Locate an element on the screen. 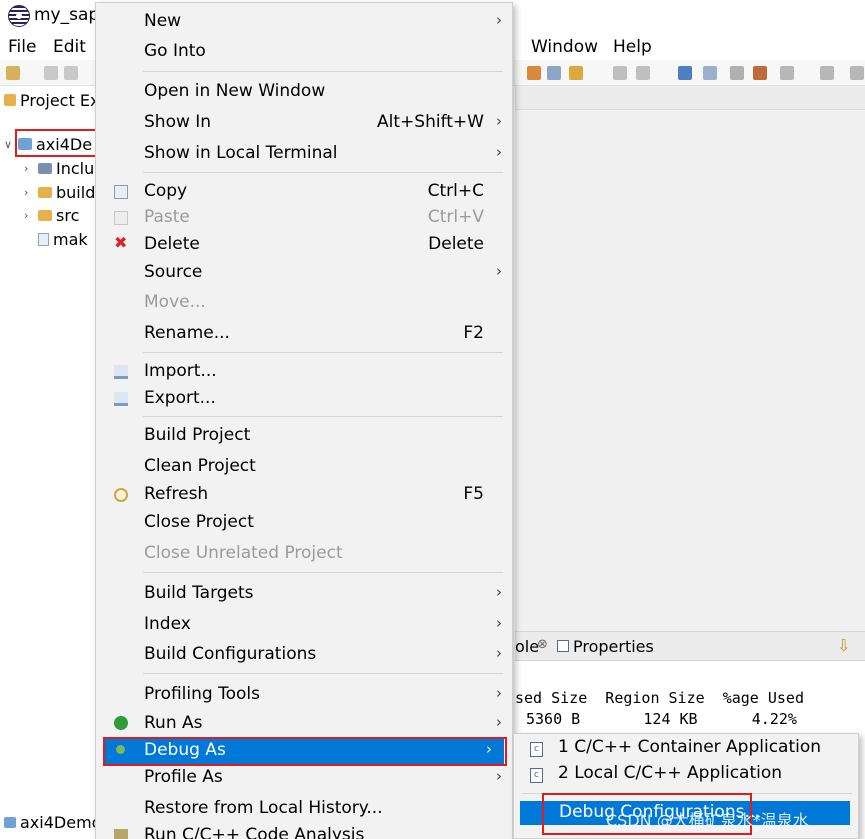 The height and width of the screenshot is (839, 865). eclipse-logo-icon is located at coordinates (19, 16).